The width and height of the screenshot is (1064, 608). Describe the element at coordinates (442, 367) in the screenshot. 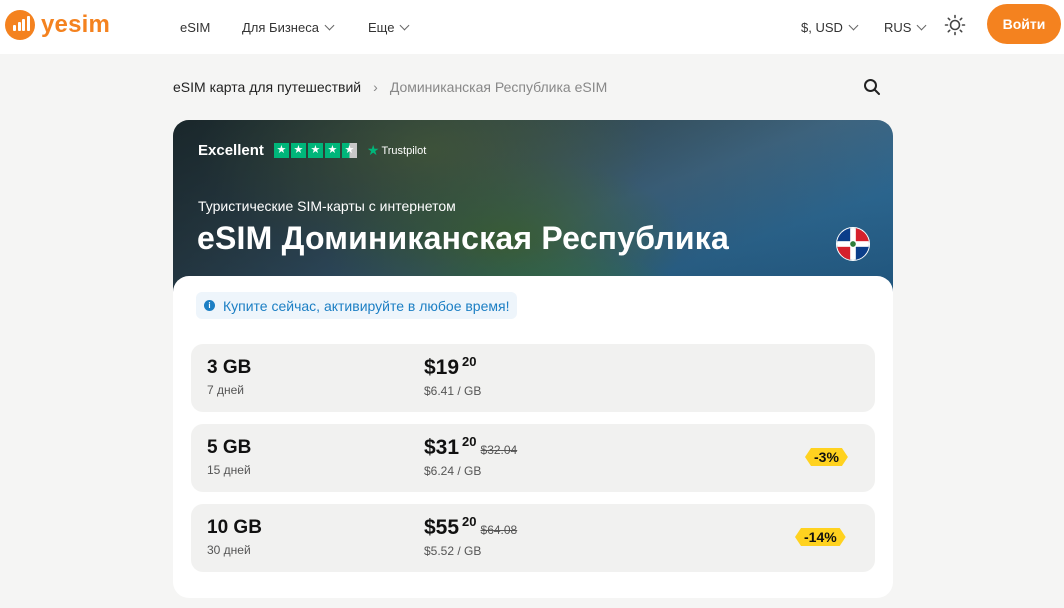

I see `price-main: $19` at that location.